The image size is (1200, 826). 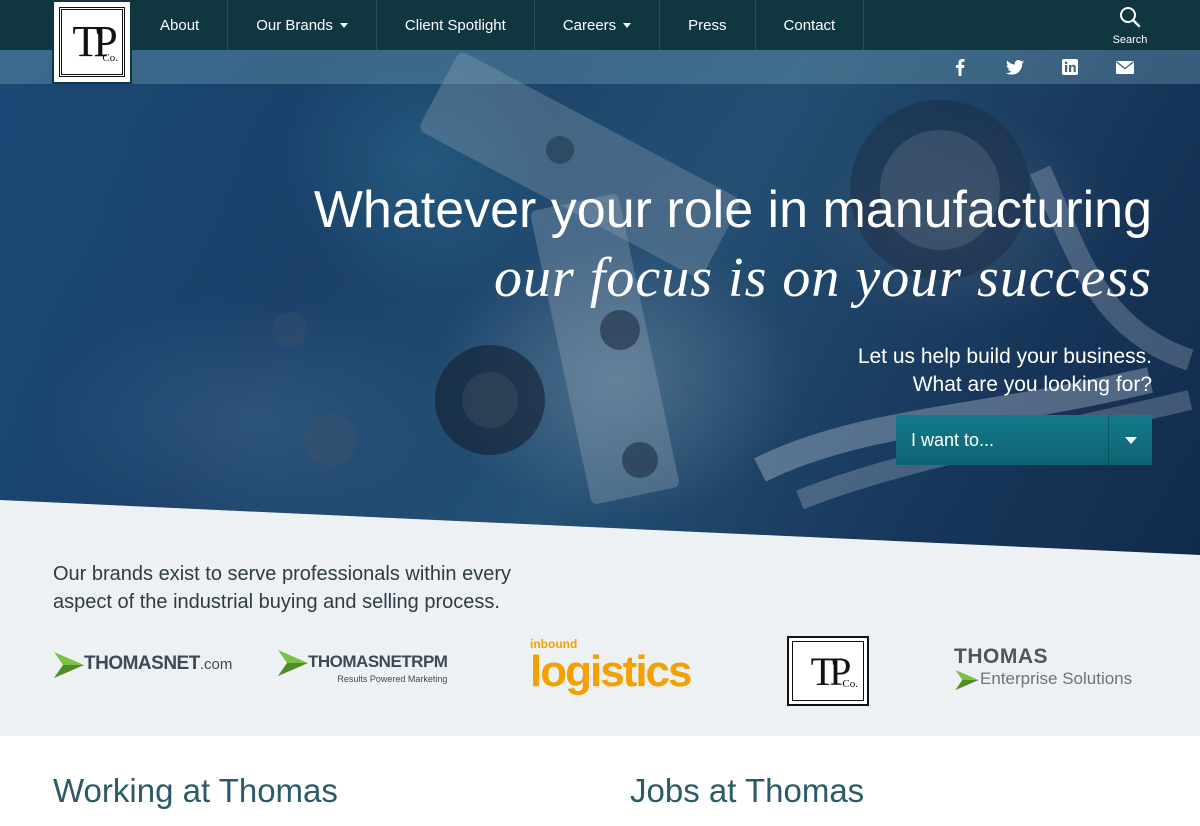 I want to click on working-at-thomas-heading: Working at Thomas, so click(x=195, y=790).